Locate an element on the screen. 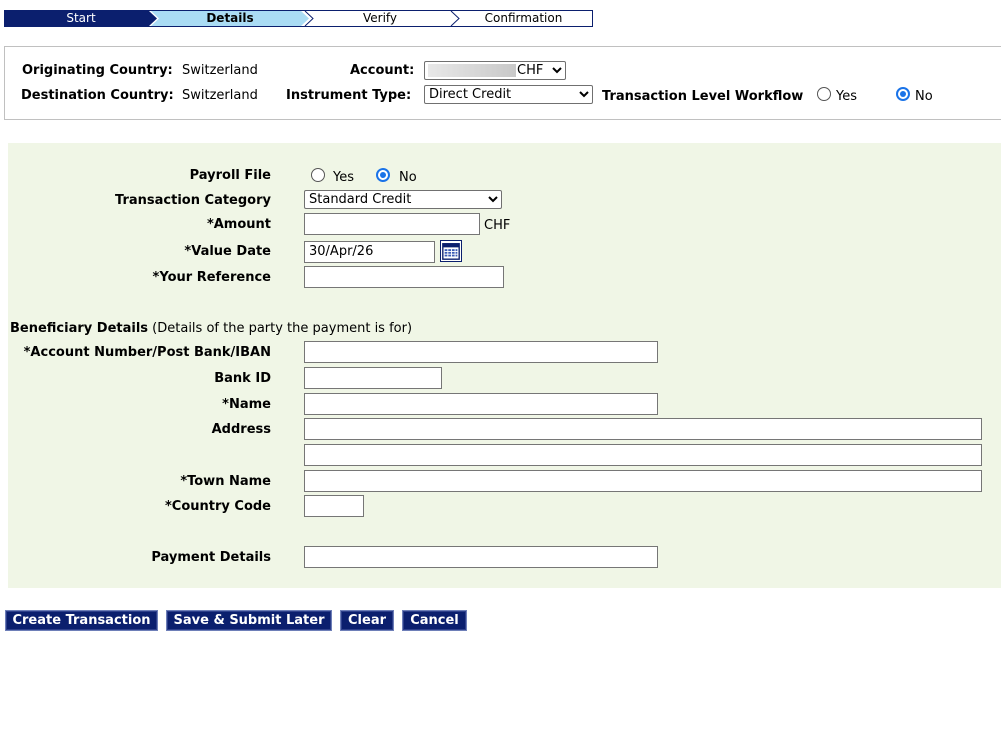  instrument-type-label: Instrument Type: is located at coordinates (349, 95).